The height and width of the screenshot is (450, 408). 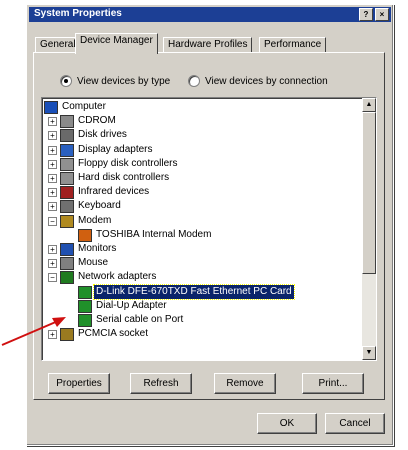 What do you see at coordinates (116, 43) in the screenshot?
I see `tab-device-manager: Device Manager` at bounding box center [116, 43].